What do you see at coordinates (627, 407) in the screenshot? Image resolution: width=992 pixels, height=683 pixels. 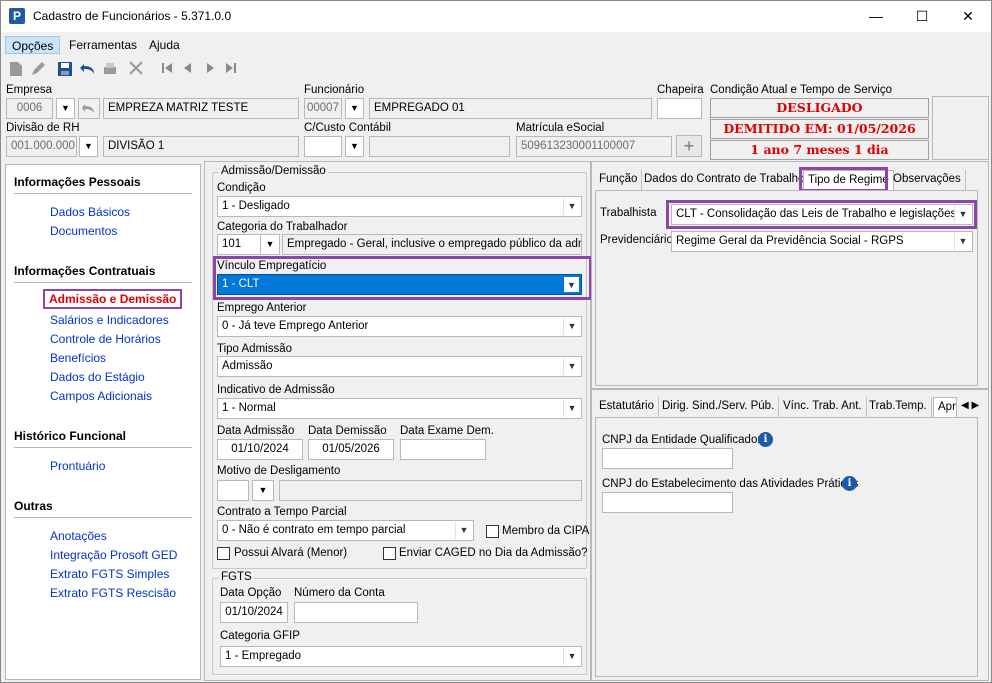 I see `tab-estatutario: Estatutário` at bounding box center [627, 407].